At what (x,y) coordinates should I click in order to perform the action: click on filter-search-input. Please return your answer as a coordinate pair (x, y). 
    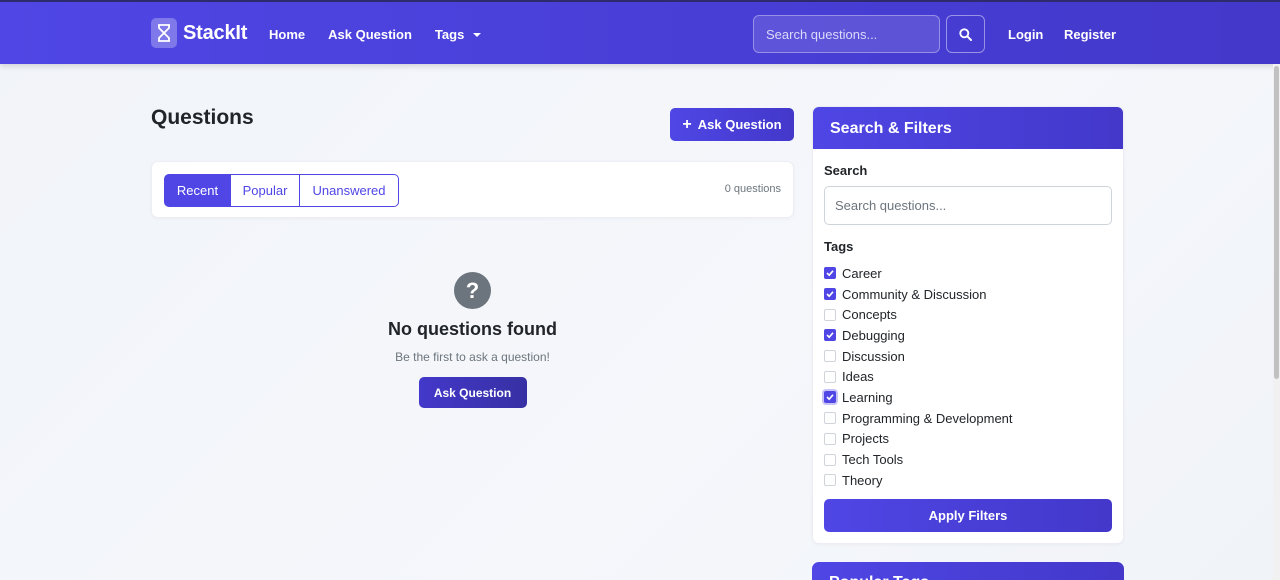
    Looking at the image, I should click on (968, 205).